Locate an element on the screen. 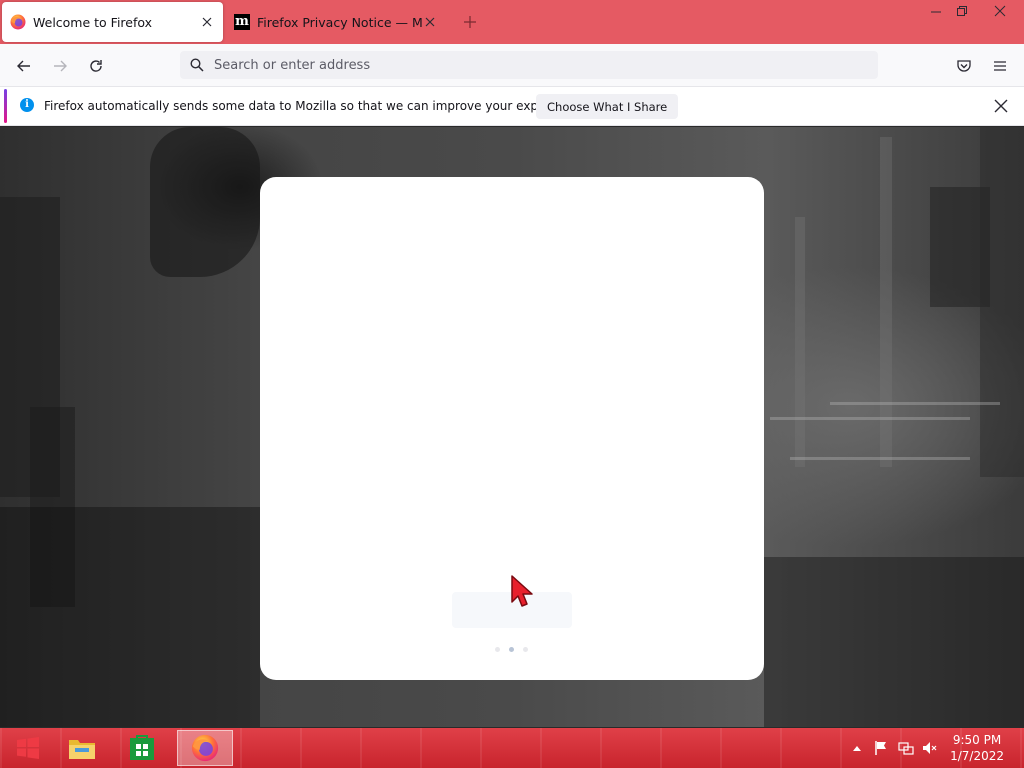 This screenshot has height=768, width=1024. minimize-icon is located at coordinates (936, 12).